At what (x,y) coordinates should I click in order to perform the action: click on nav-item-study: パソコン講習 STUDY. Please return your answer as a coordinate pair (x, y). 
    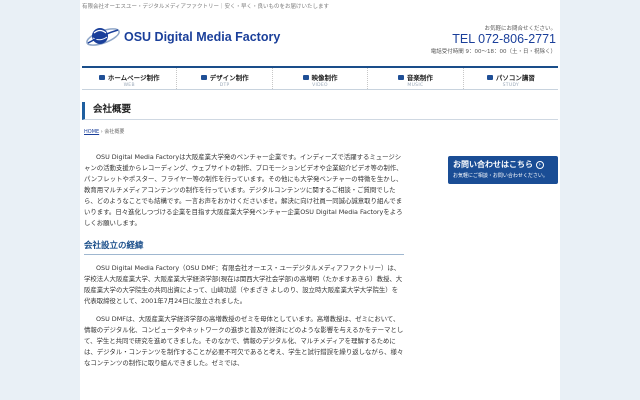
    Looking at the image, I should click on (511, 78).